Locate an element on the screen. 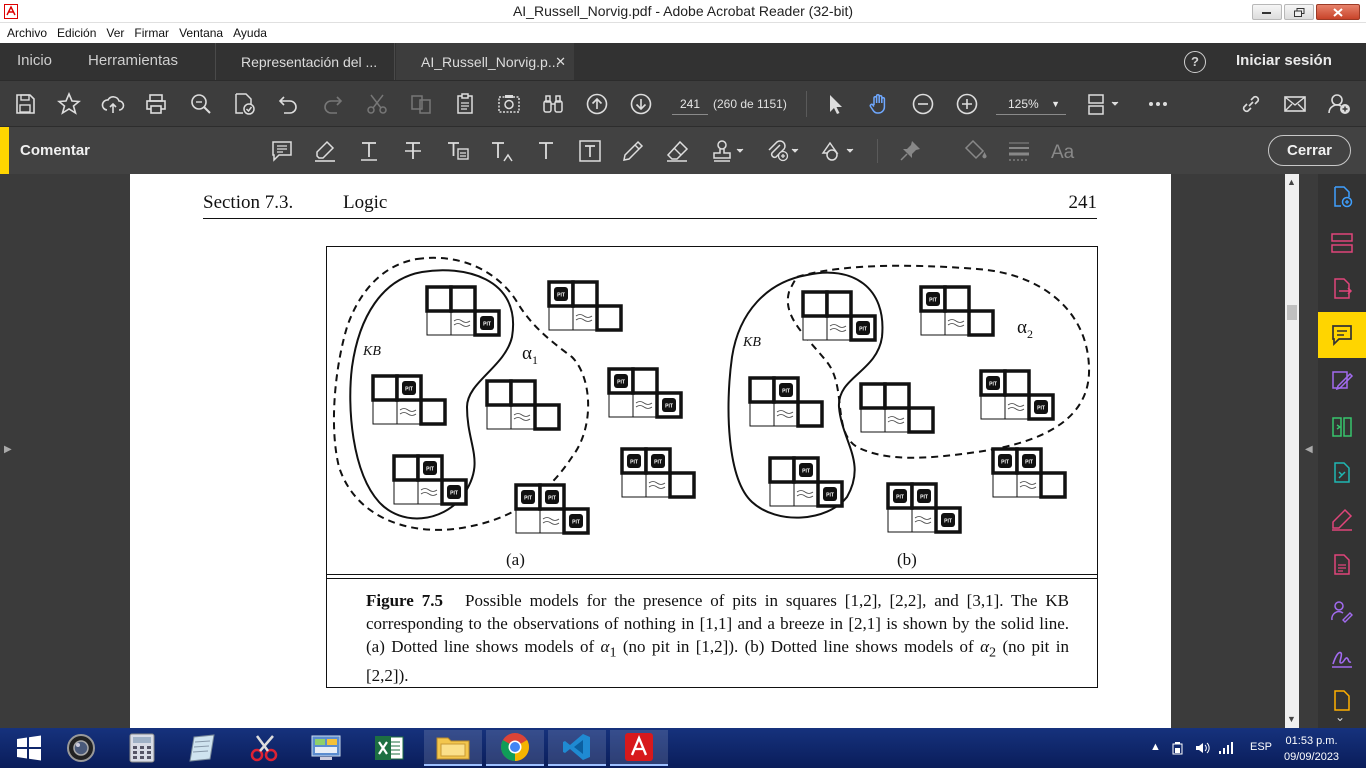 The height and width of the screenshot is (768, 1366). page-down-icon is located at coordinates (641, 104).